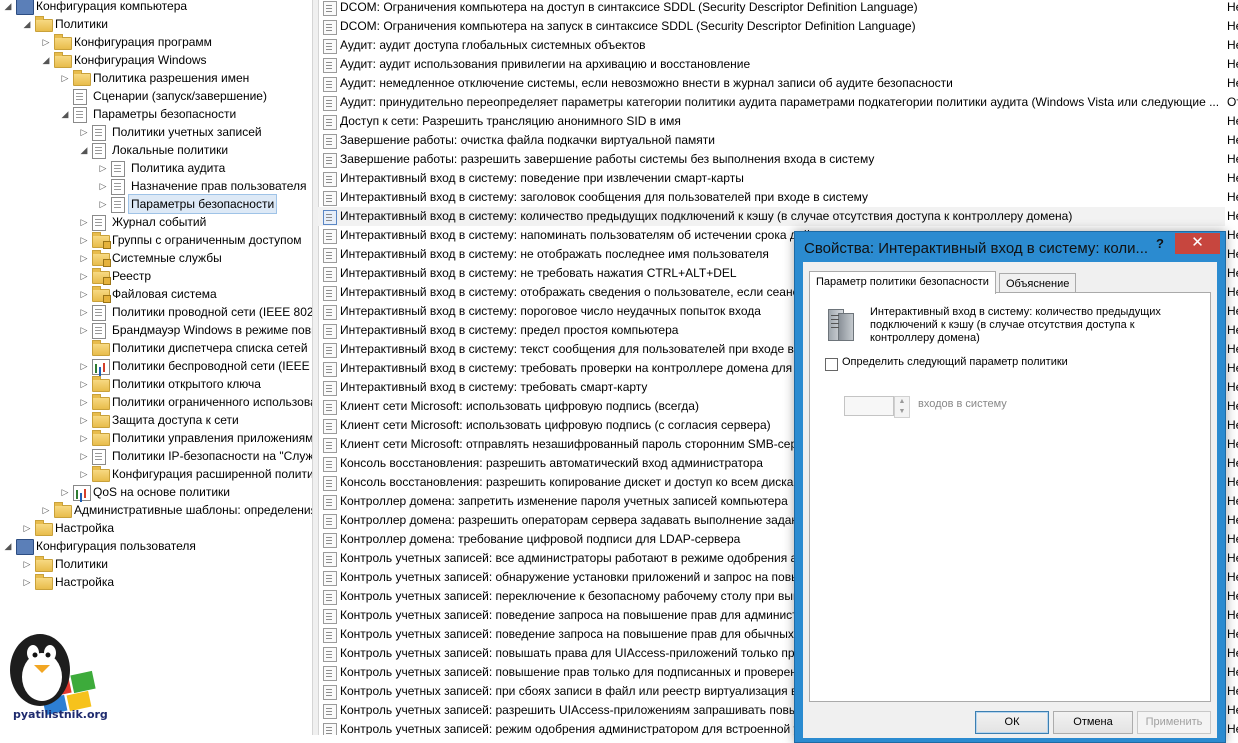 This screenshot has height=743, width=1238. Describe the element at coordinates (902, 282) in the screenshot. I see `tab-security-setting: Параметр политики безопасности` at that location.